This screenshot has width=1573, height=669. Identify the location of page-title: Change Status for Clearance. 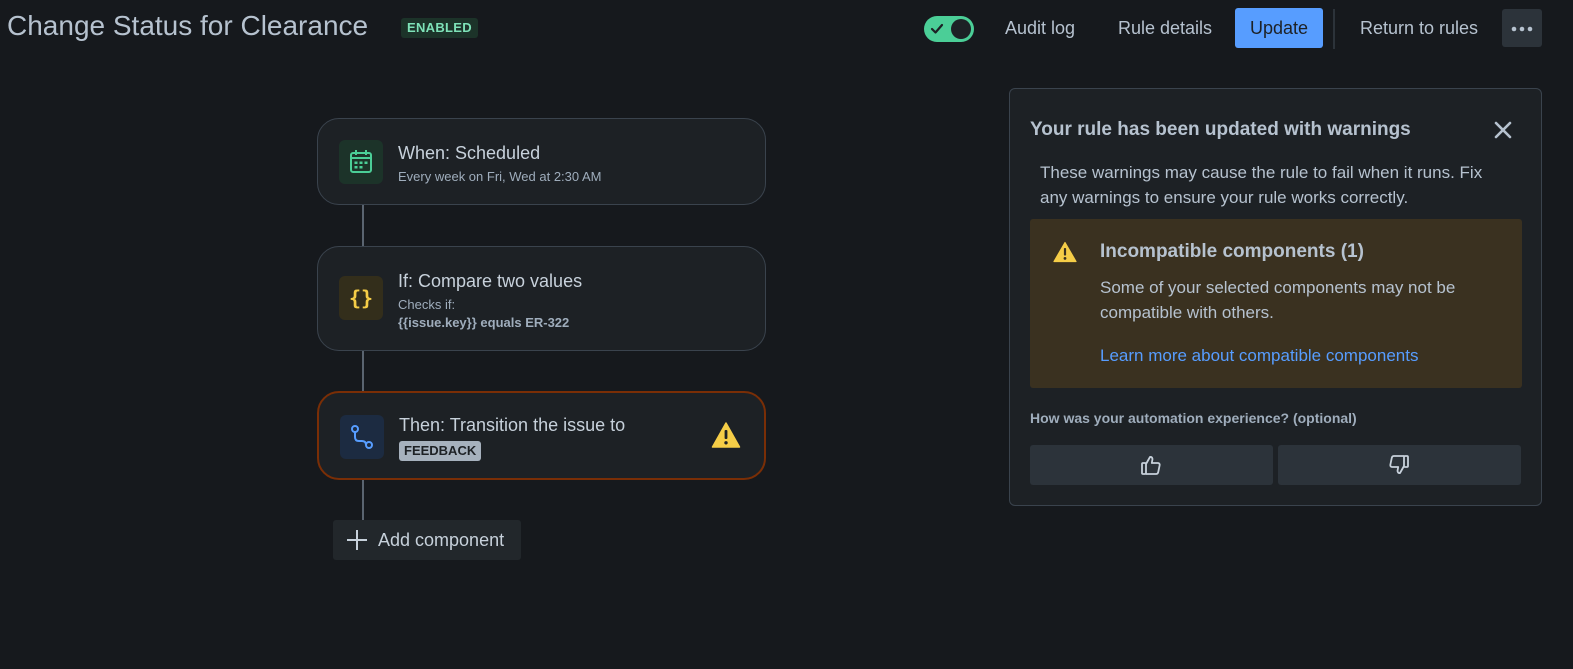
(188, 25).